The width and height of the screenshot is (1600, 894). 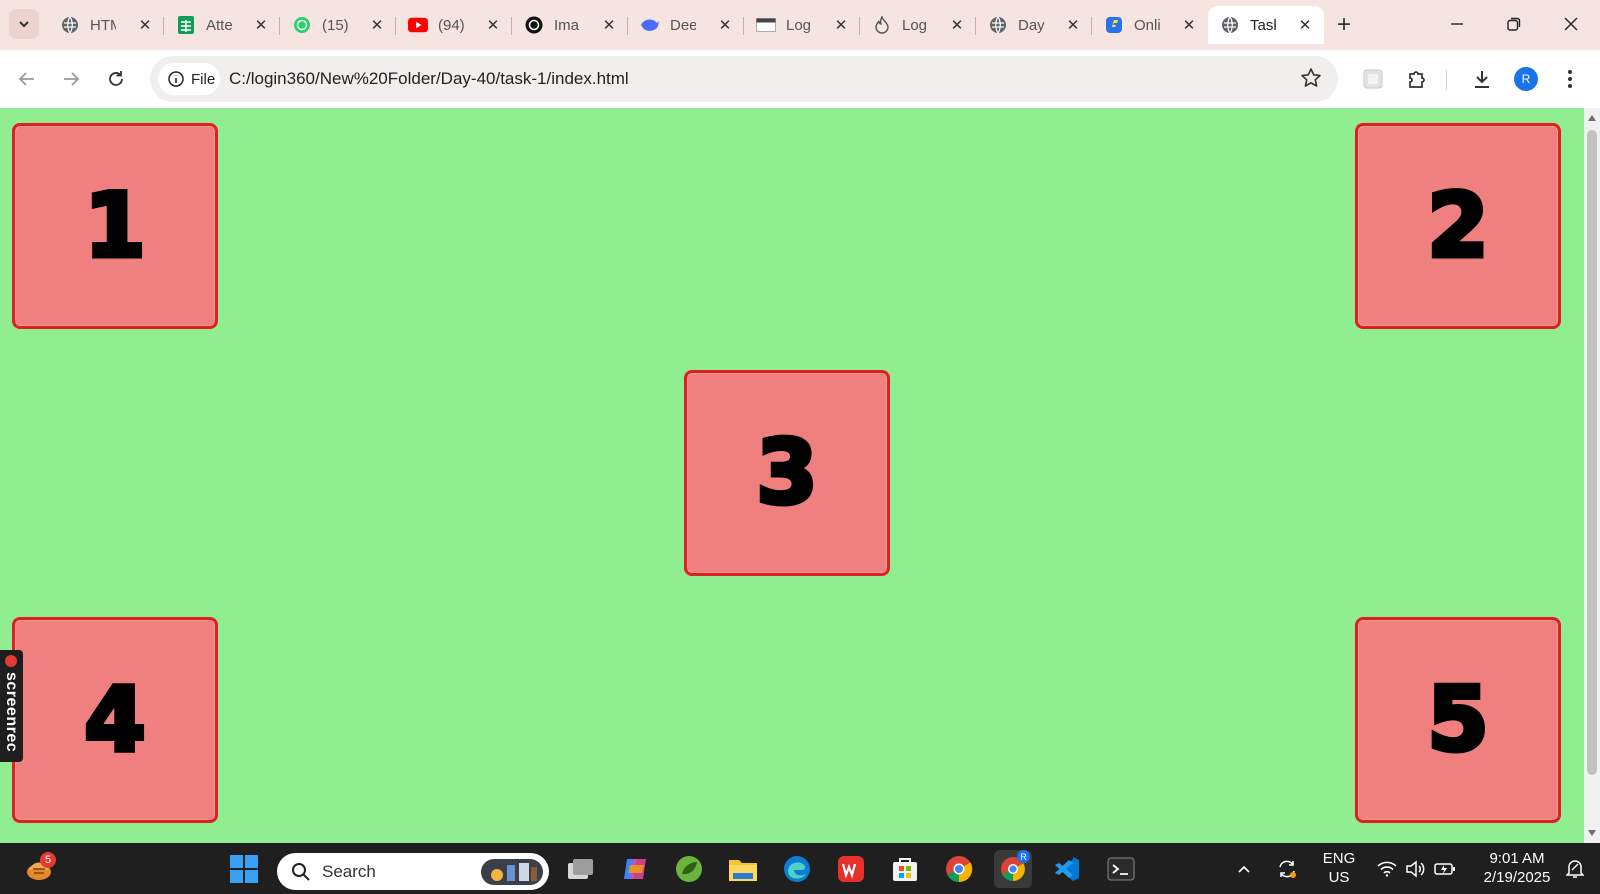 What do you see at coordinates (1266, 25) in the screenshot?
I see `tab-active: Task ✕` at bounding box center [1266, 25].